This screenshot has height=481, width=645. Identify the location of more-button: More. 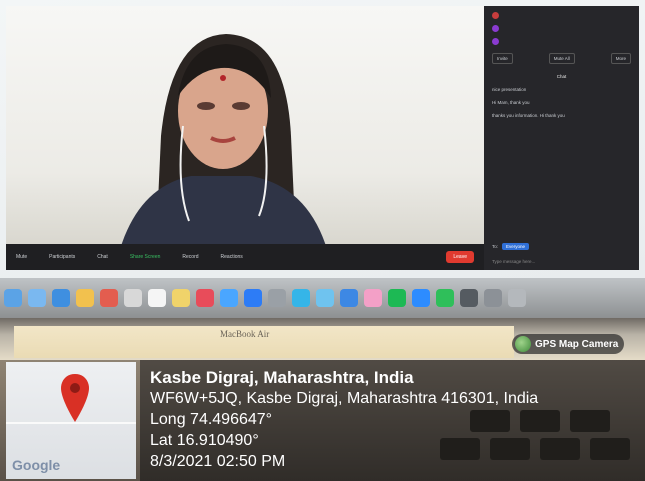
(620, 58).